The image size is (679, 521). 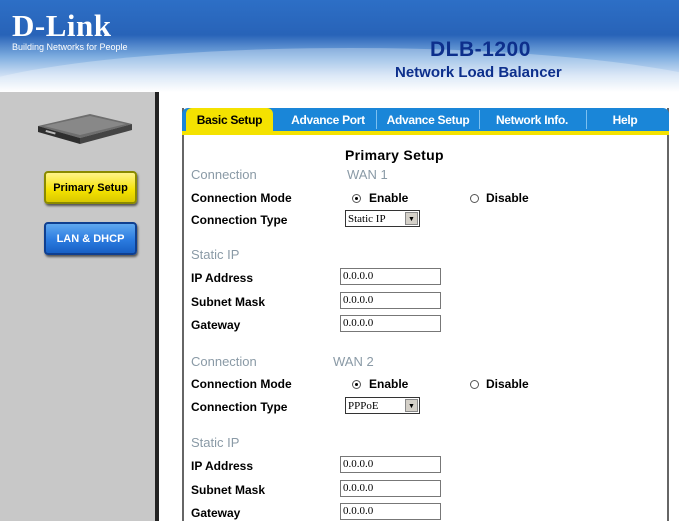 What do you see at coordinates (241, 384) in the screenshot?
I see `wan2-connection-mode-label: Connection Mode` at bounding box center [241, 384].